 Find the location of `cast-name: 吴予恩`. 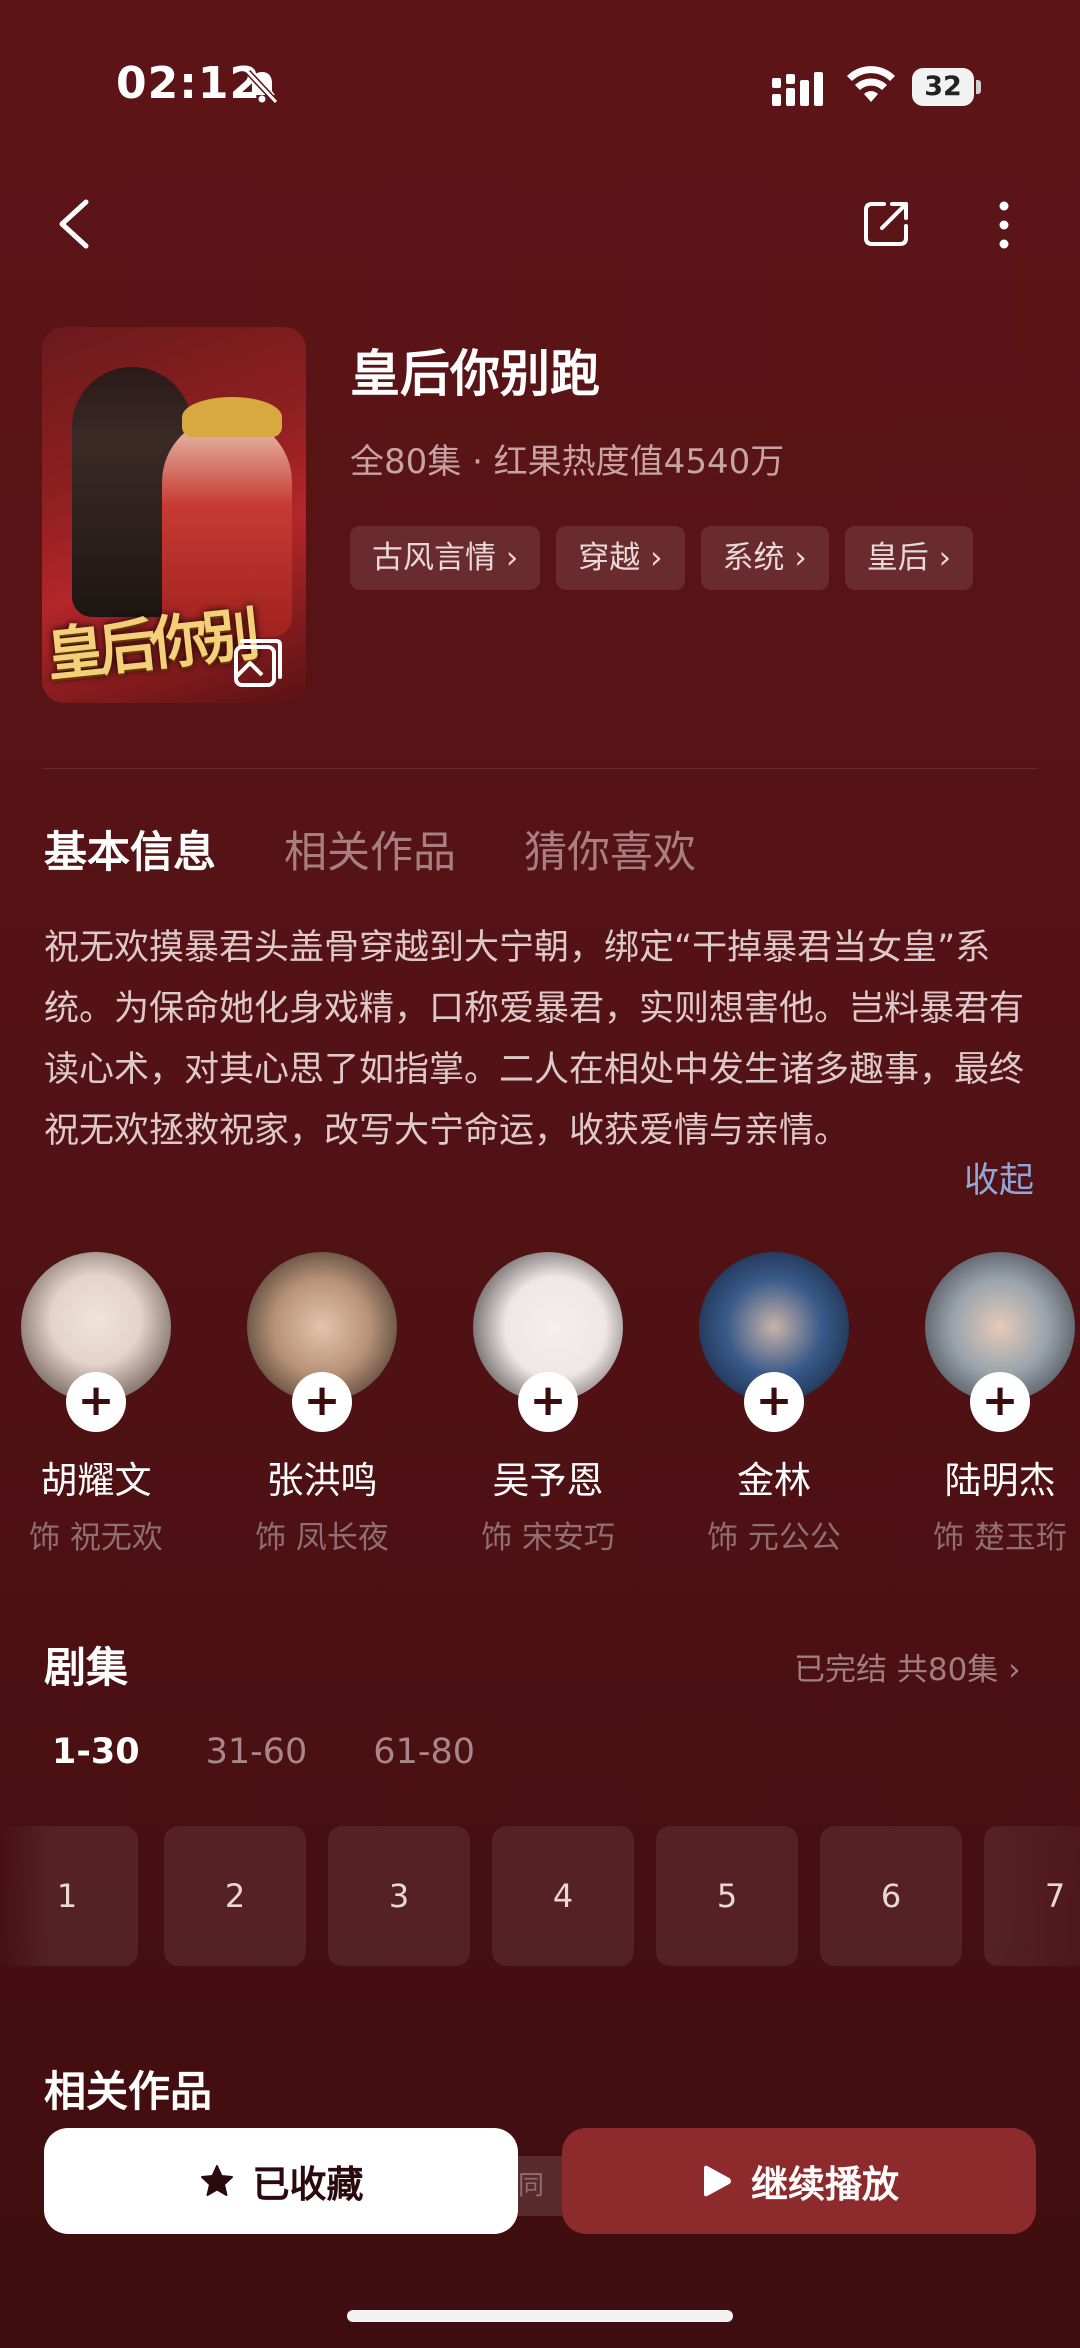

cast-name: 吴予恩 is located at coordinates (548, 1480).